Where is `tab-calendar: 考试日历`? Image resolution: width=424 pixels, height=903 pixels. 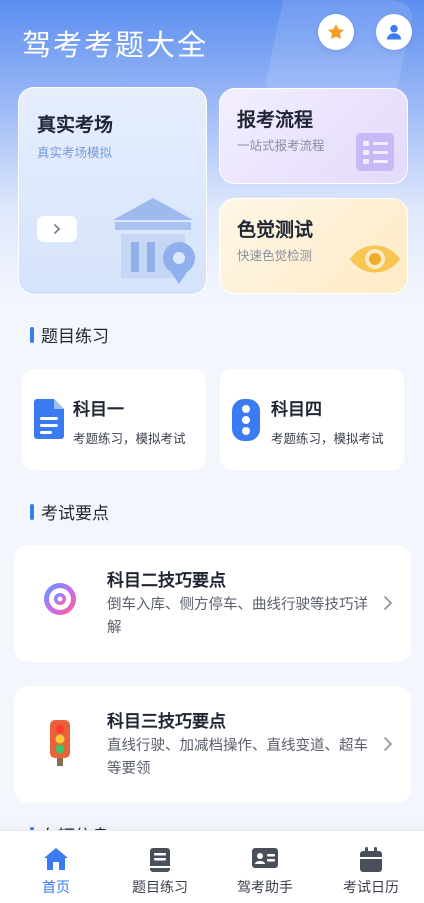 tab-calendar: 考试日历 is located at coordinates (371, 867).